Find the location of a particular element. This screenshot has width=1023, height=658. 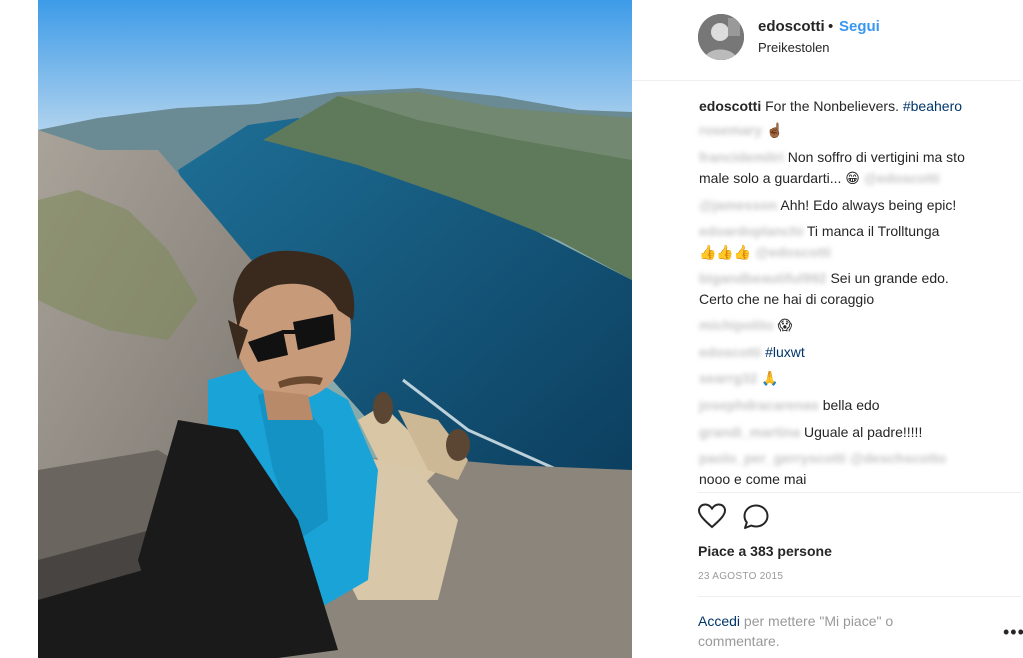

comment-username: searrg32 is located at coordinates (728, 378).